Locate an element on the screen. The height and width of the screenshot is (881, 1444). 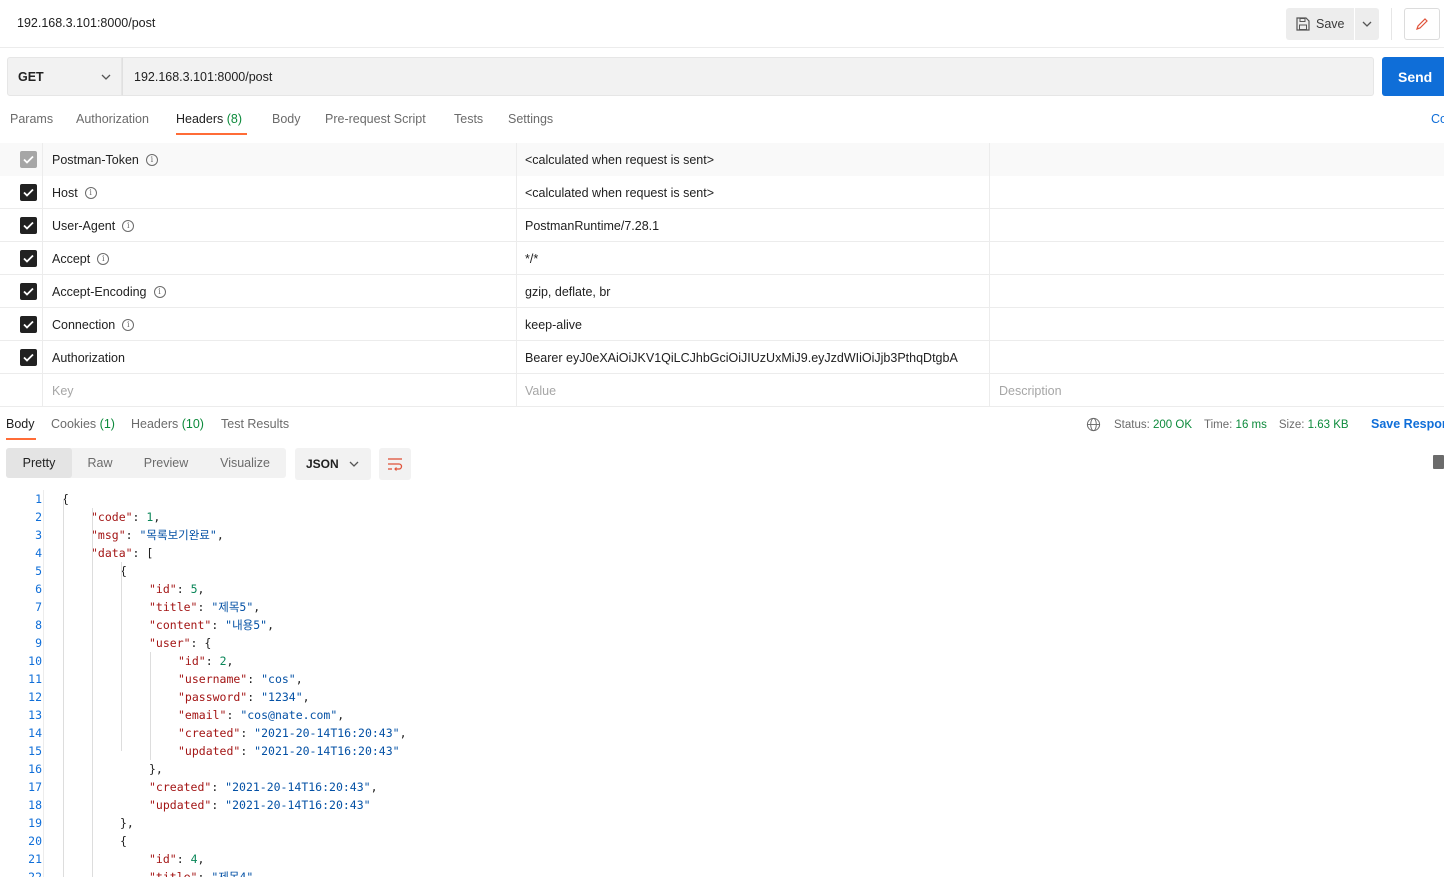
tab-params: Params is located at coordinates (31, 119).